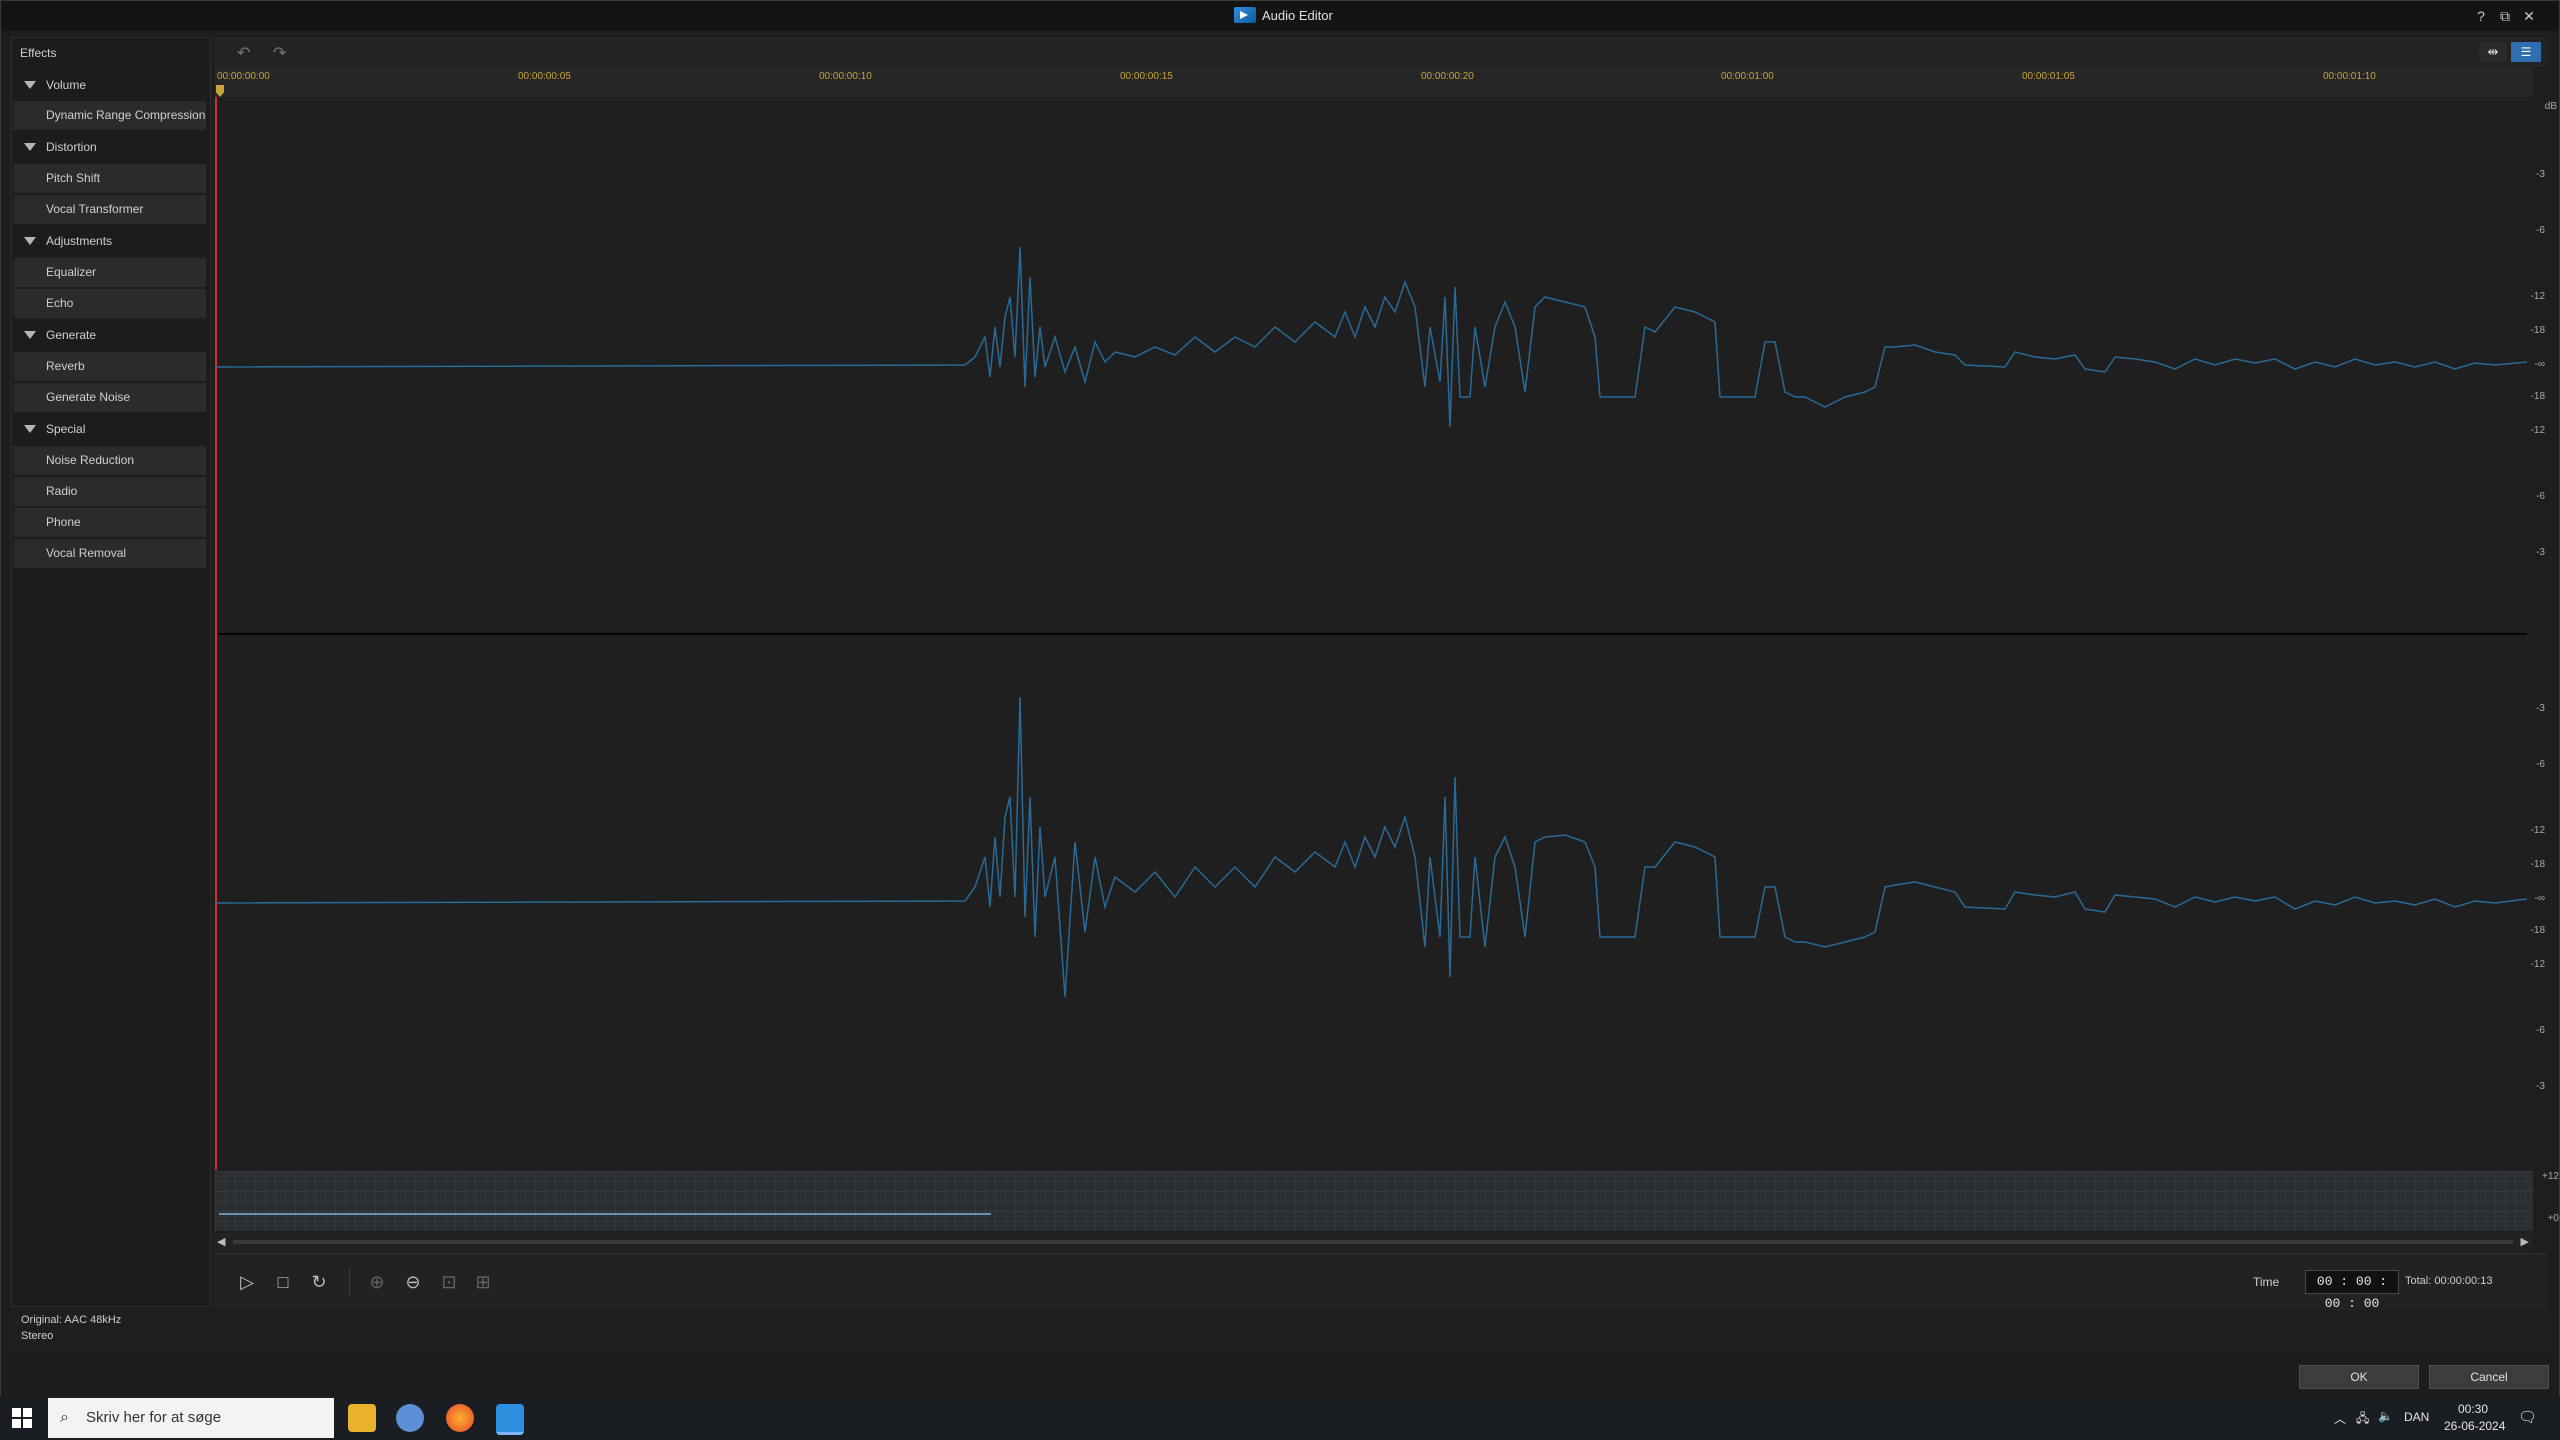 The width and height of the screenshot is (2560, 1440). What do you see at coordinates (2529, 16) in the screenshot?
I see `close-button: ✕` at bounding box center [2529, 16].